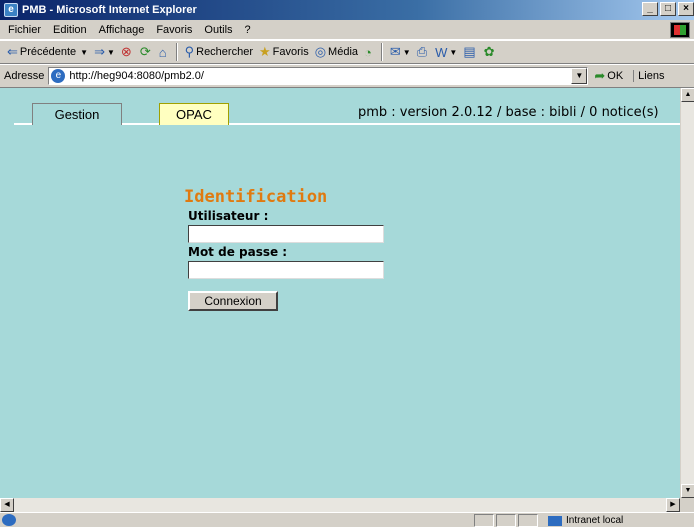  What do you see at coordinates (648, 76) in the screenshot?
I see `links-button: Liens` at bounding box center [648, 76].